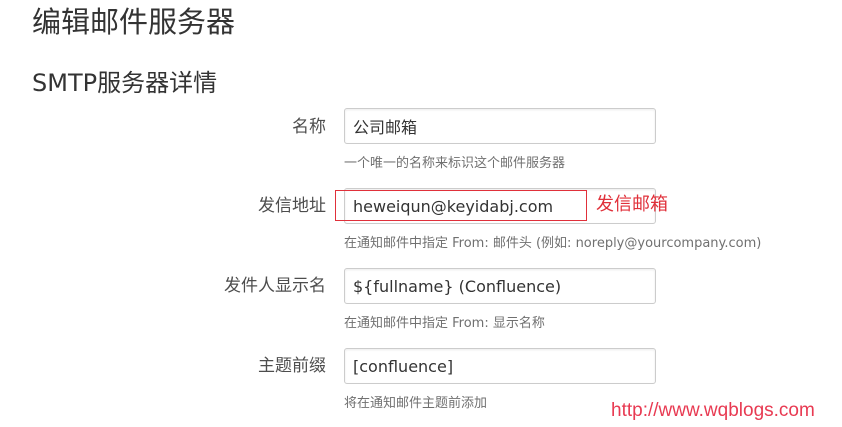  What do you see at coordinates (500, 126) in the screenshot?
I see `name-input` at bounding box center [500, 126].